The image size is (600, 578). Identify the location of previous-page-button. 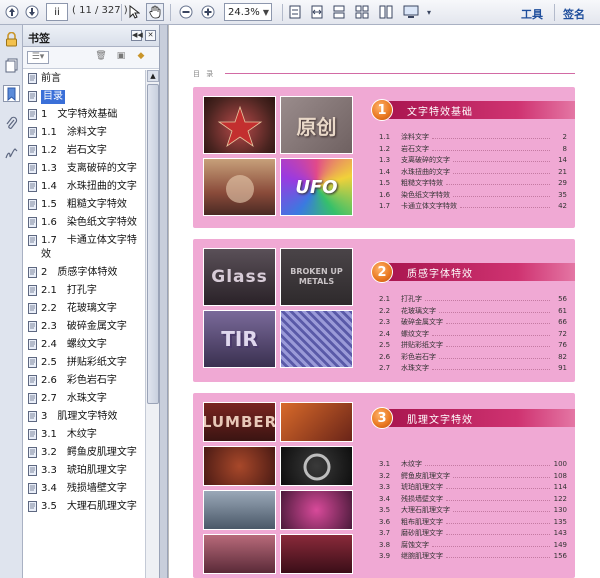
(12, 12).